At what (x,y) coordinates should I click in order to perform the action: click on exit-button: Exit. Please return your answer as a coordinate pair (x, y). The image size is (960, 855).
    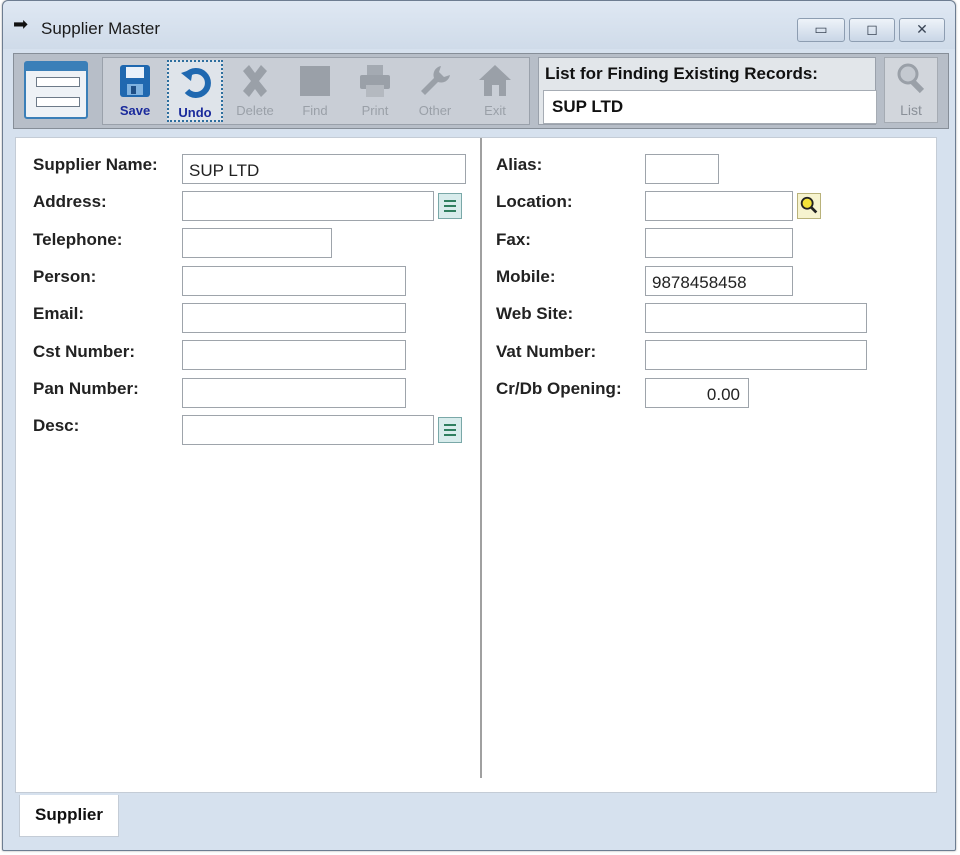
    Looking at the image, I should click on (495, 91).